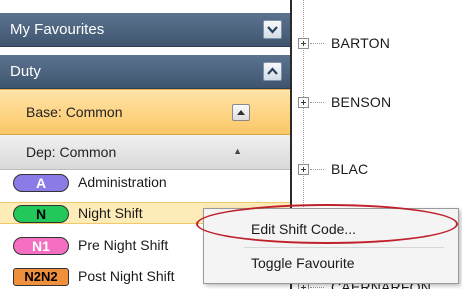 The height and width of the screenshot is (289, 462). I want to click on favourites-header-label: My Favourites, so click(57, 29).